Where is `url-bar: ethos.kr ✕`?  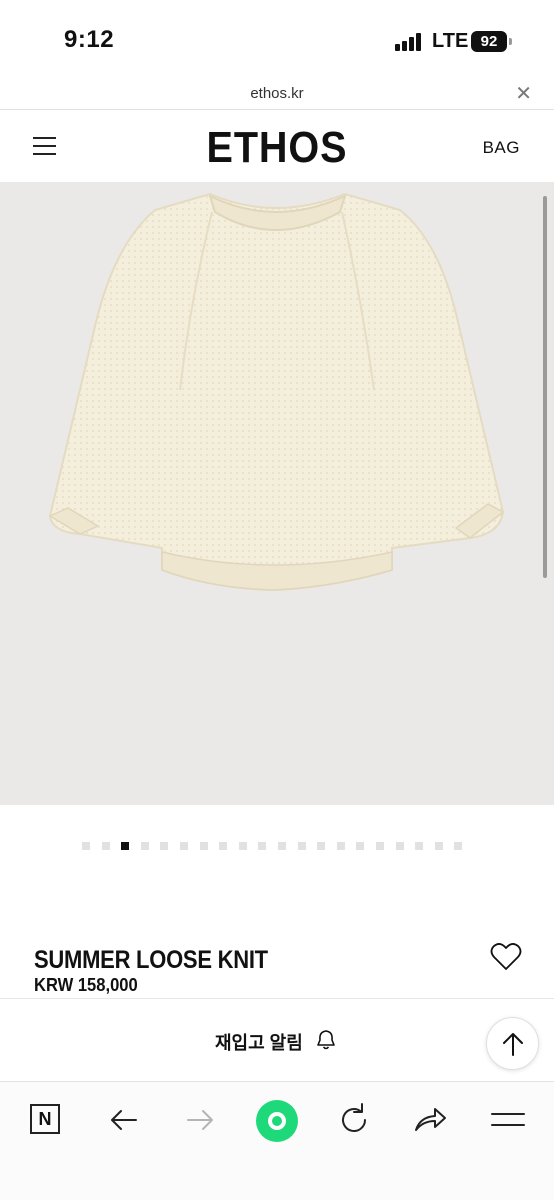
url-bar: ethos.kr ✕ is located at coordinates (277, 95).